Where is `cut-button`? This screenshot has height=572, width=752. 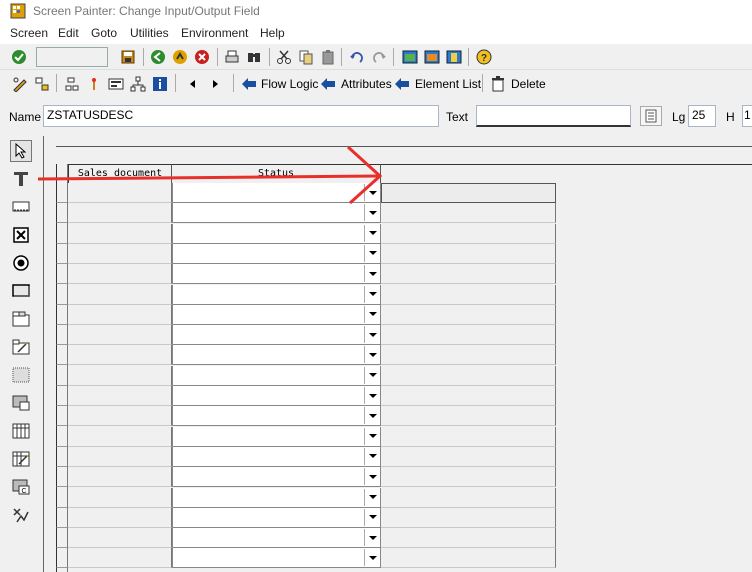
cut-button is located at coordinates (284, 57).